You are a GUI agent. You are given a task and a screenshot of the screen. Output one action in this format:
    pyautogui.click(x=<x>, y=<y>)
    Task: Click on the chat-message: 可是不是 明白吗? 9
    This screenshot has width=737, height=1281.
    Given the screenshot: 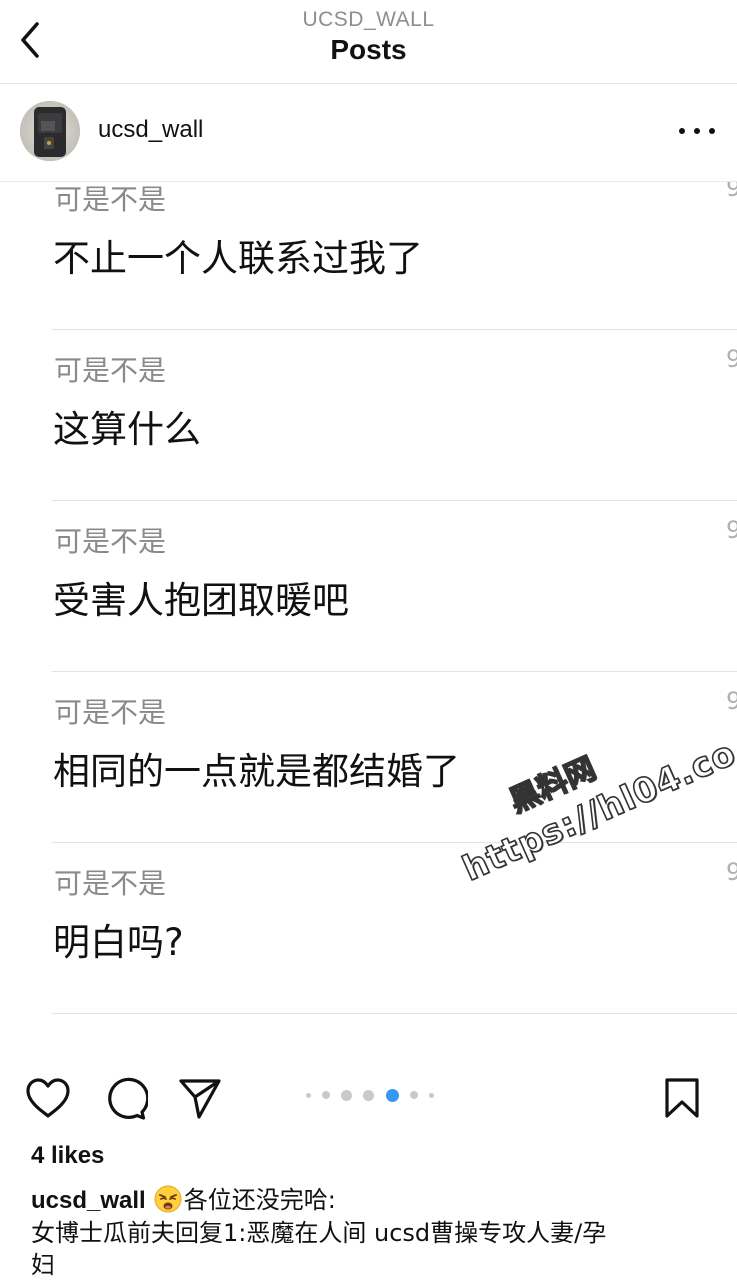 What is the action you would take?
    pyautogui.click(x=368, y=929)
    